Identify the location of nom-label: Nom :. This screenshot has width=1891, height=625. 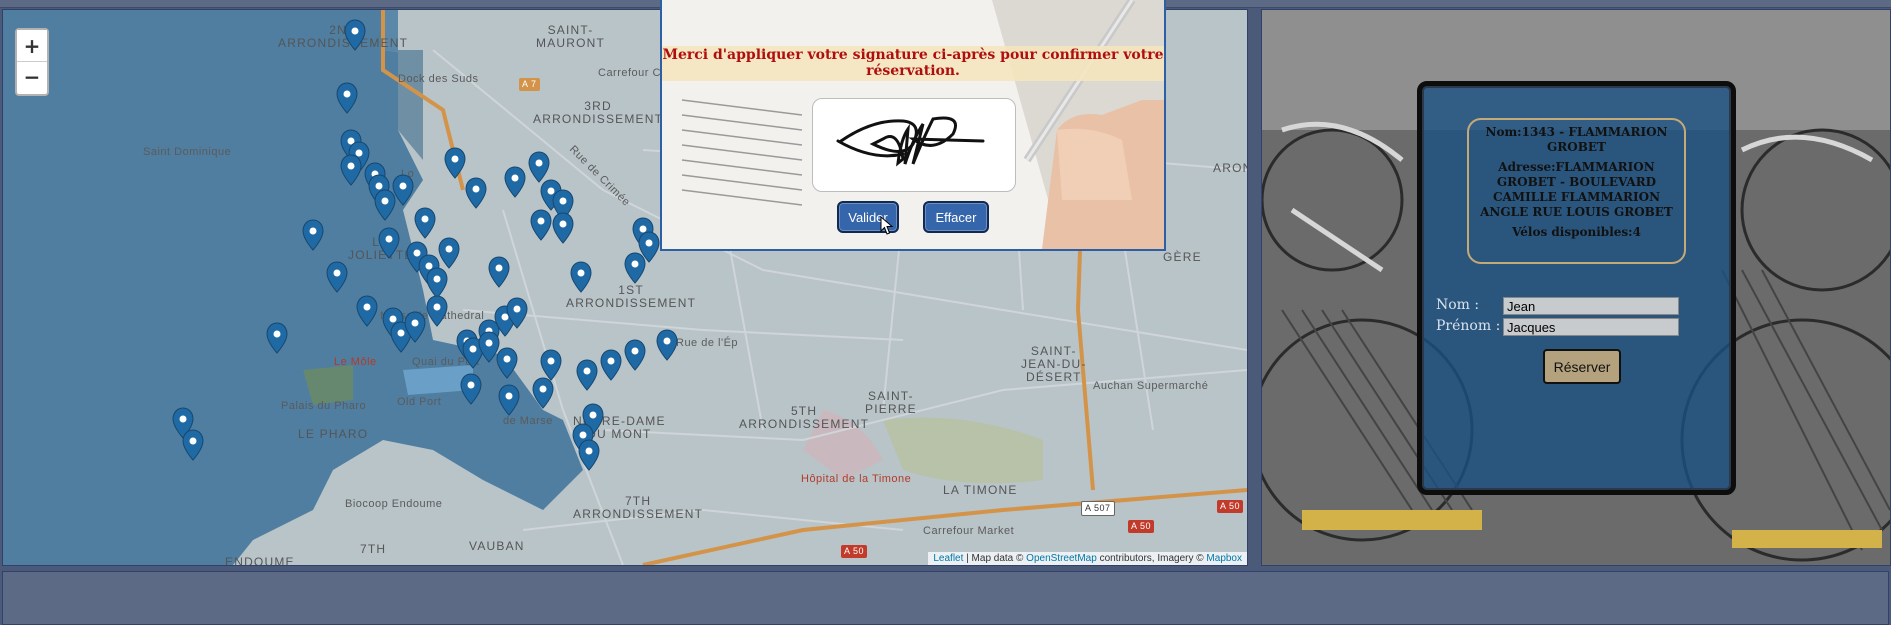
(1458, 305).